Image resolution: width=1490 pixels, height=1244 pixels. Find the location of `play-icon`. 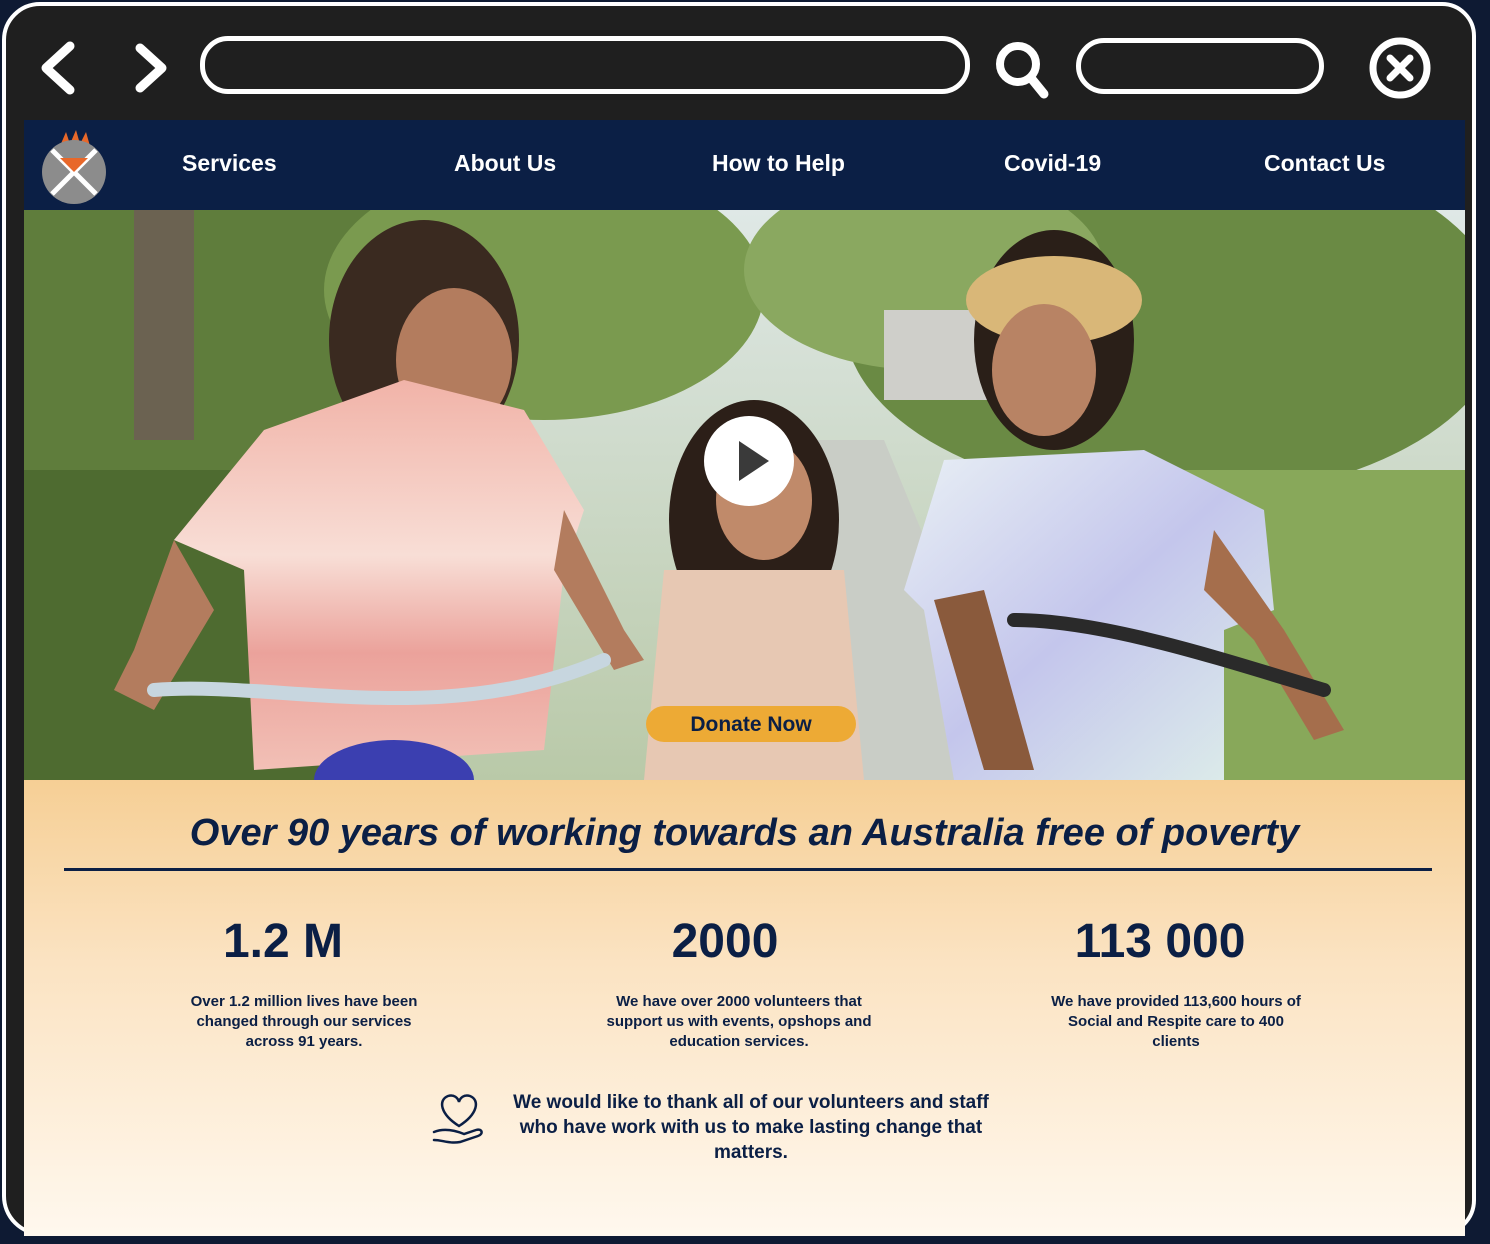

play-icon is located at coordinates (749, 461).